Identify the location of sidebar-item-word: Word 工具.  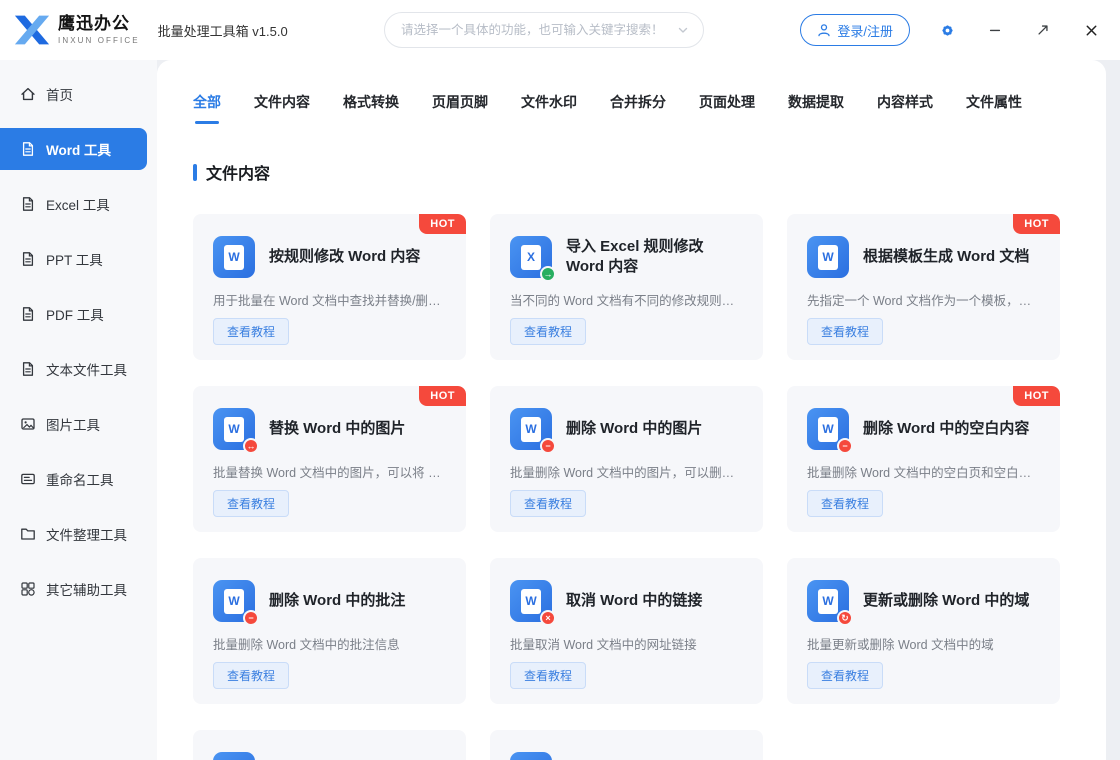
(73, 149).